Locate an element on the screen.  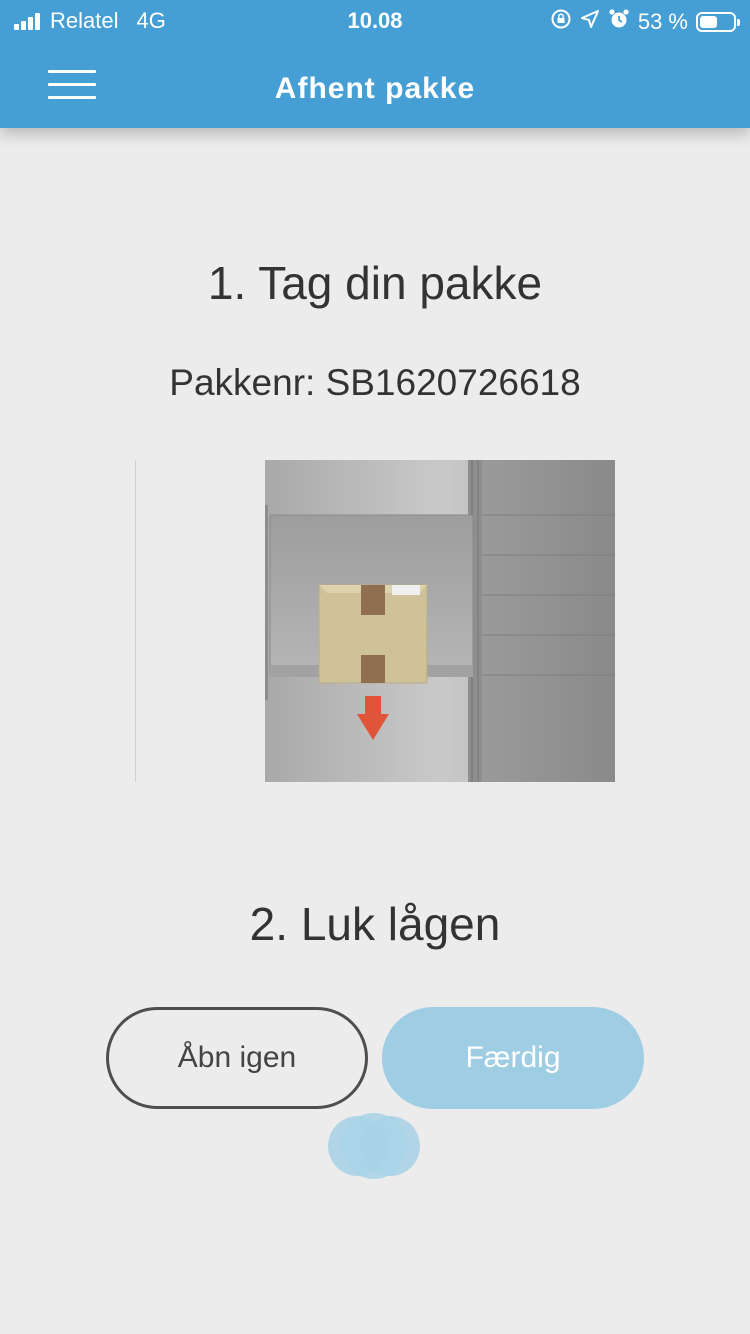
rotation-lock-icon is located at coordinates (561, 21).